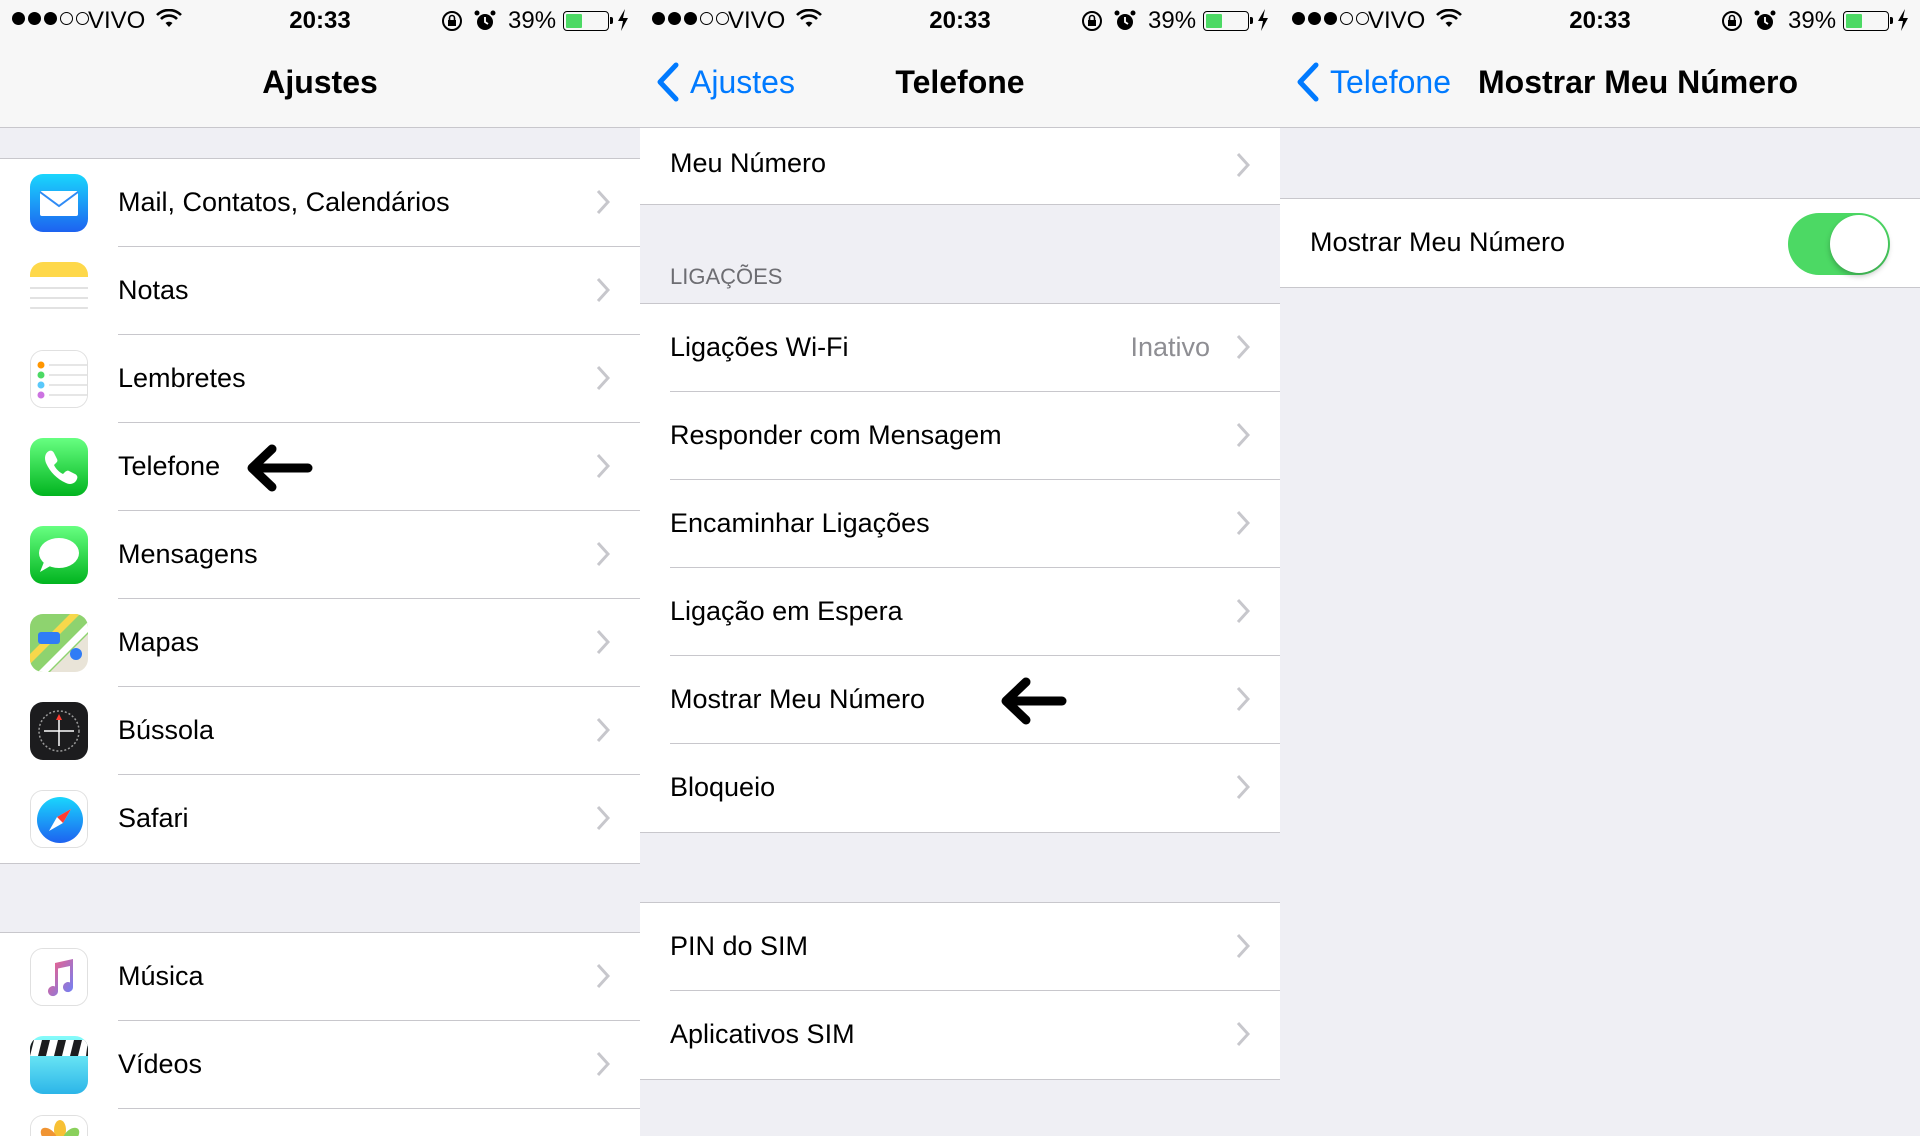  What do you see at coordinates (59, 203) in the screenshot?
I see `mail-icon` at bounding box center [59, 203].